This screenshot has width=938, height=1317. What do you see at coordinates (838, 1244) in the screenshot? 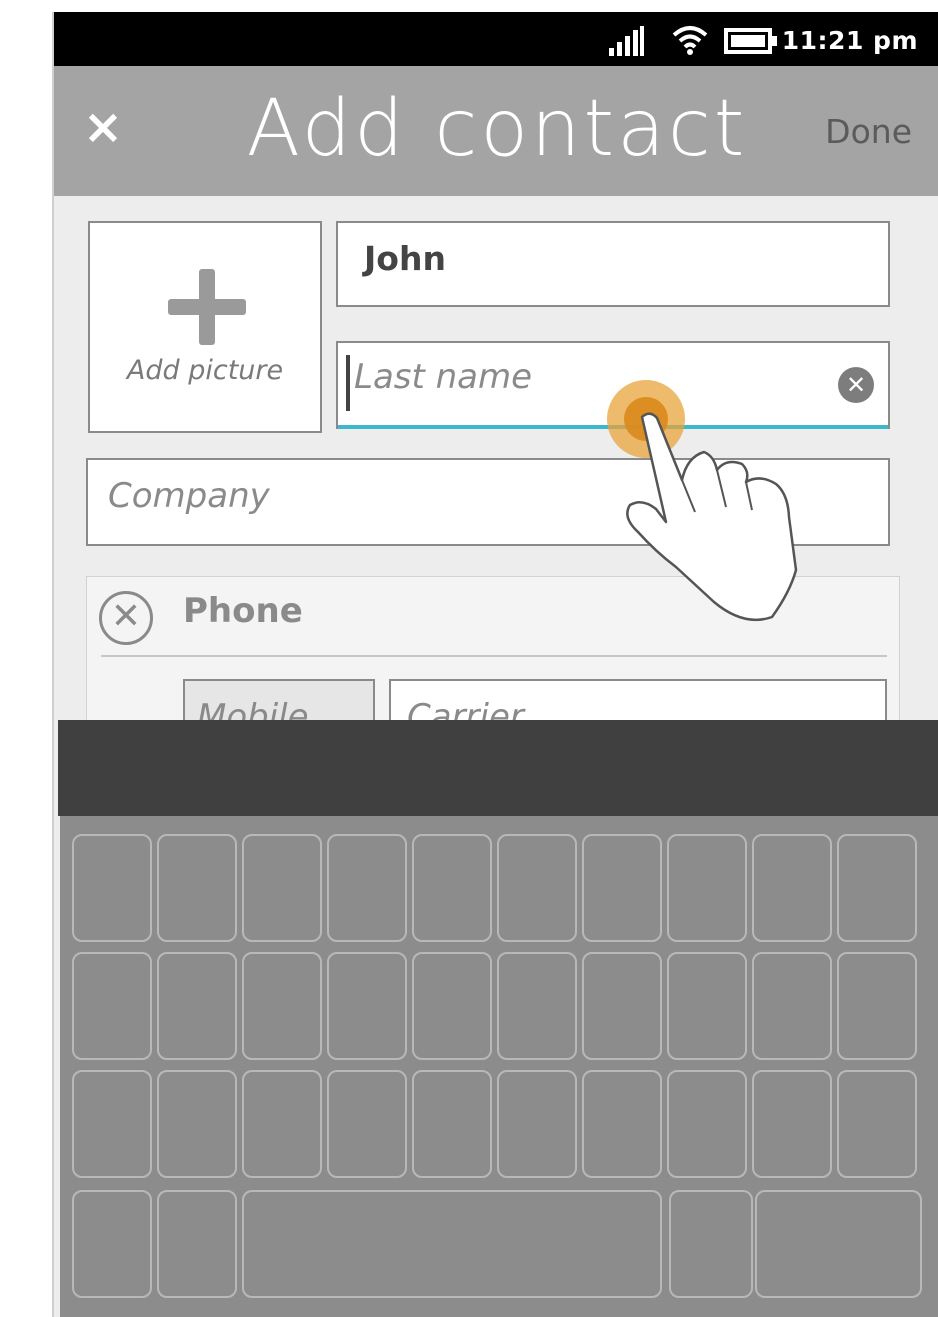
I see `enter-key` at bounding box center [838, 1244].